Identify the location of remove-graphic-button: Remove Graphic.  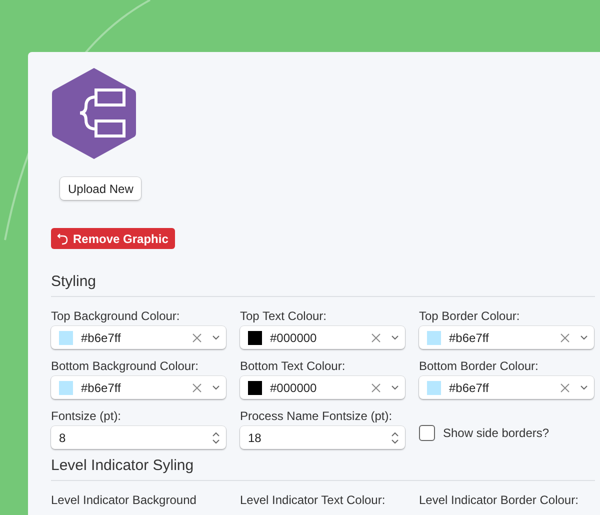
(113, 238).